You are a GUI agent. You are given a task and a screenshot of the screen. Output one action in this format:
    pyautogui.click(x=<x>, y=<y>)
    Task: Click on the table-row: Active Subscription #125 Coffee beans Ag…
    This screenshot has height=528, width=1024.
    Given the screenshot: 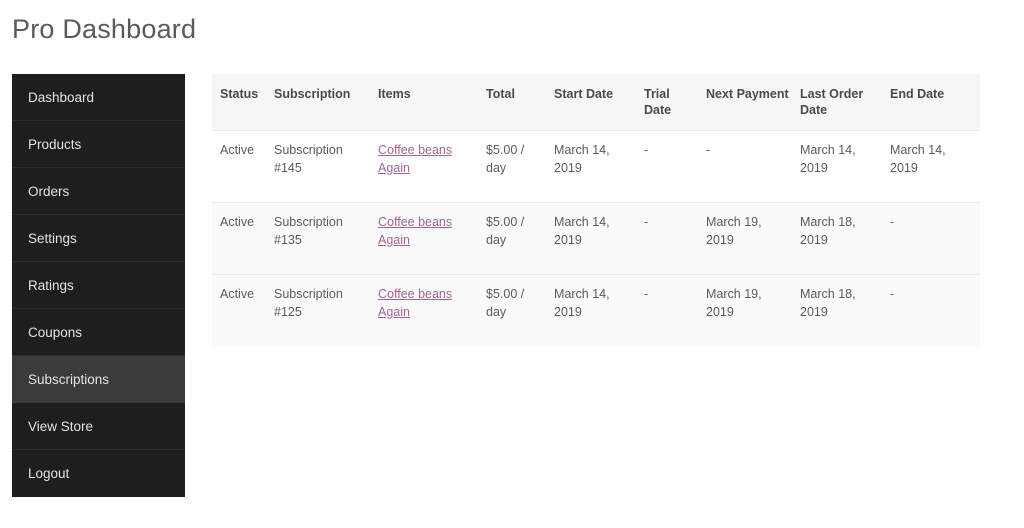 What is the action you would take?
    pyautogui.click(x=596, y=310)
    